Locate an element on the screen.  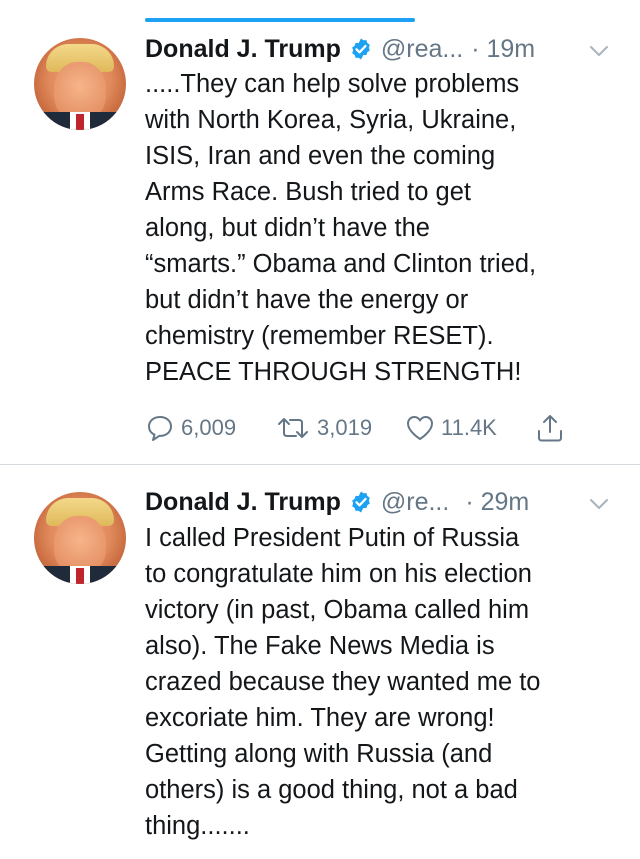
tweet-text-line: crazed because they wanted me to is located at coordinates (343, 682).